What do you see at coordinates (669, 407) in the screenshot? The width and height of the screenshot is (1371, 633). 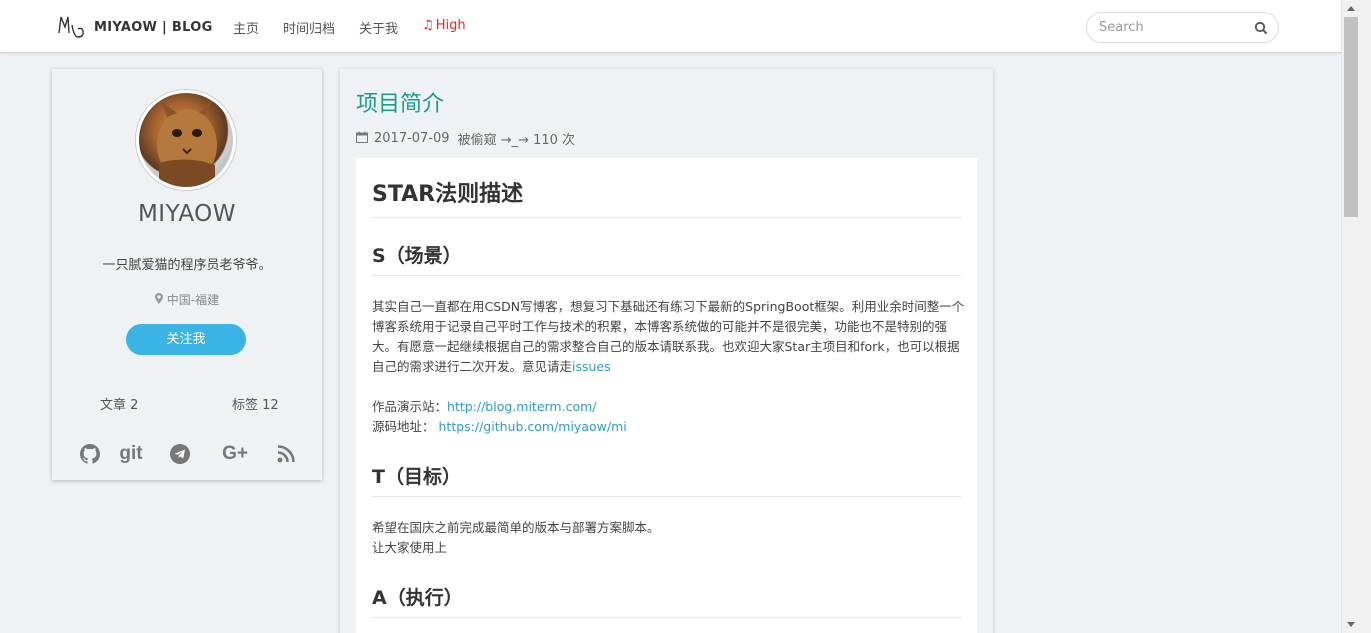 I see `demo-line: 作品演示站：http://blog.miterm.com/` at bounding box center [669, 407].